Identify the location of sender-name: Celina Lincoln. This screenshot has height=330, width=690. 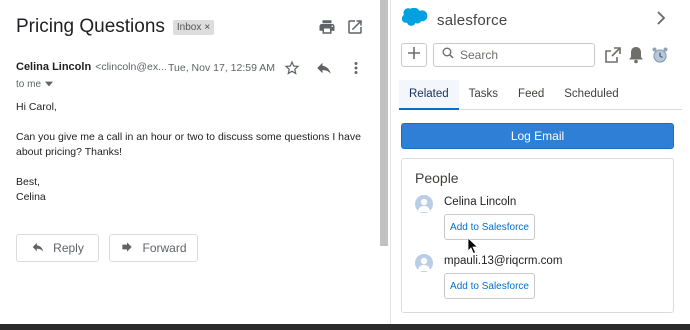
(54, 67).